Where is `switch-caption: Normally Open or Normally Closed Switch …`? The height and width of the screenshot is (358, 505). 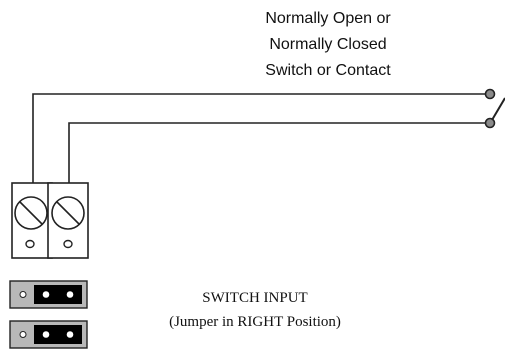 switch-caption: Normally Open or Normally Closed Switch … is located at coordinates (328, 45).